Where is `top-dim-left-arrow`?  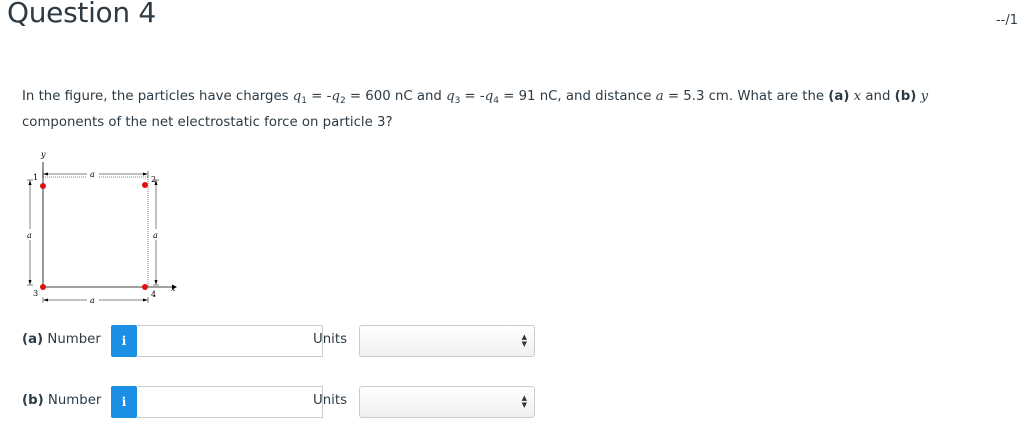
top-dim-left-arrow is located at coordinates (45, 174).